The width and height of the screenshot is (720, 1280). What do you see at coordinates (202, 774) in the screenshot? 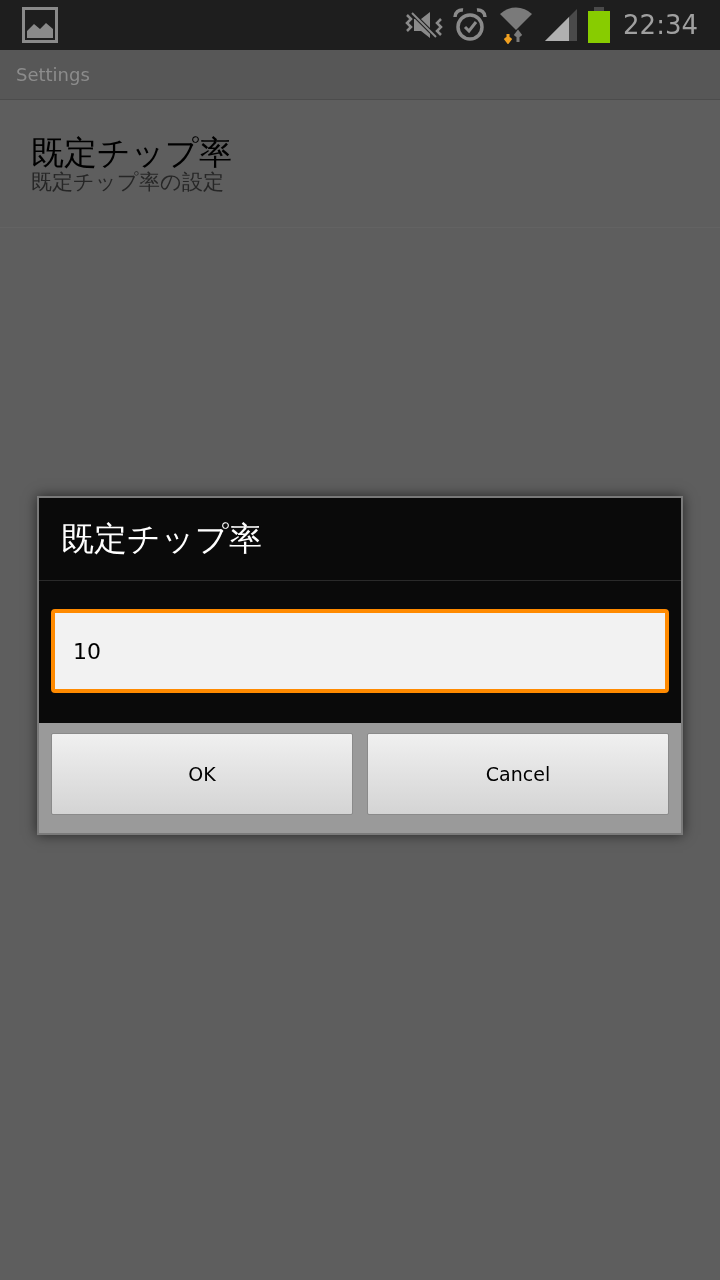
I see `ok-button: OK` at bounding box center [202, 774].